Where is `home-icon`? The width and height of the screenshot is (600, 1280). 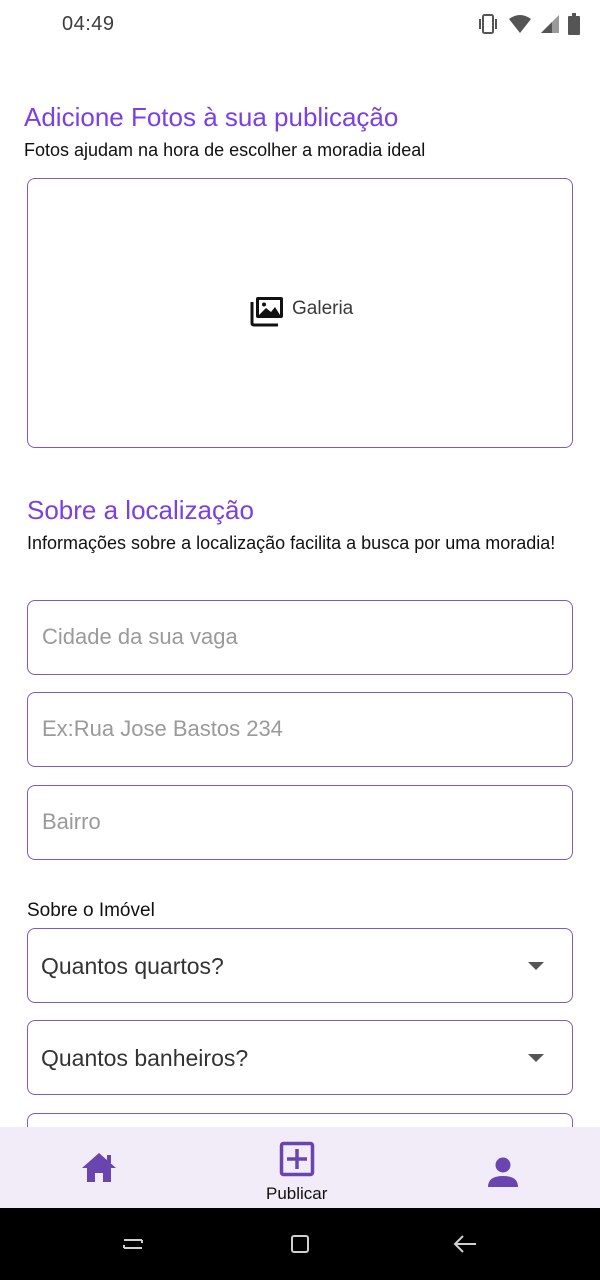
home-icon is located at coordinates (99, 1169).